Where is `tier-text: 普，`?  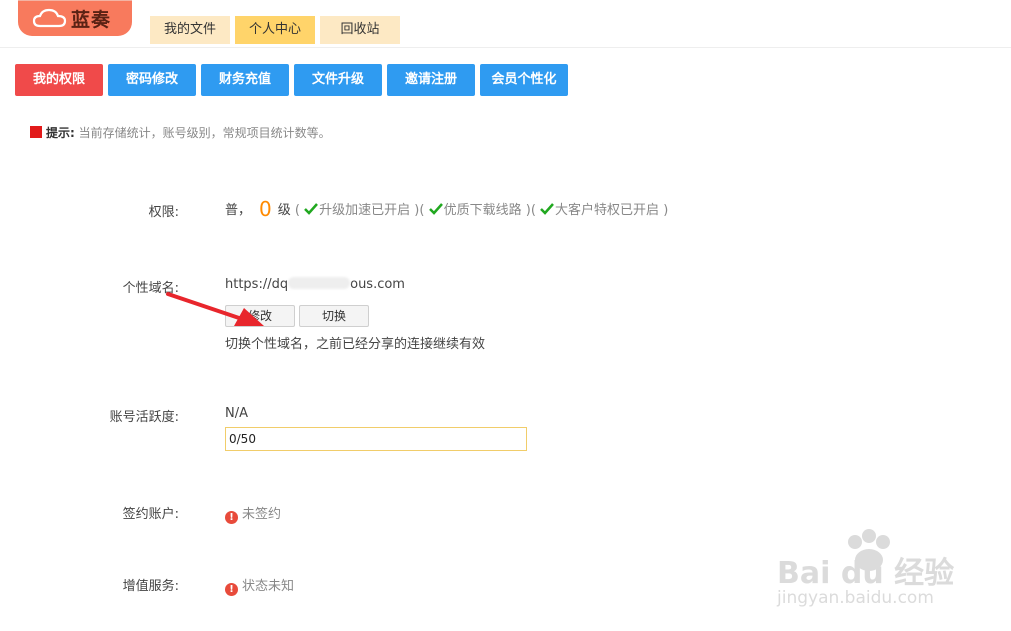
tier-text: 普， is located at coordinates (238, 210).